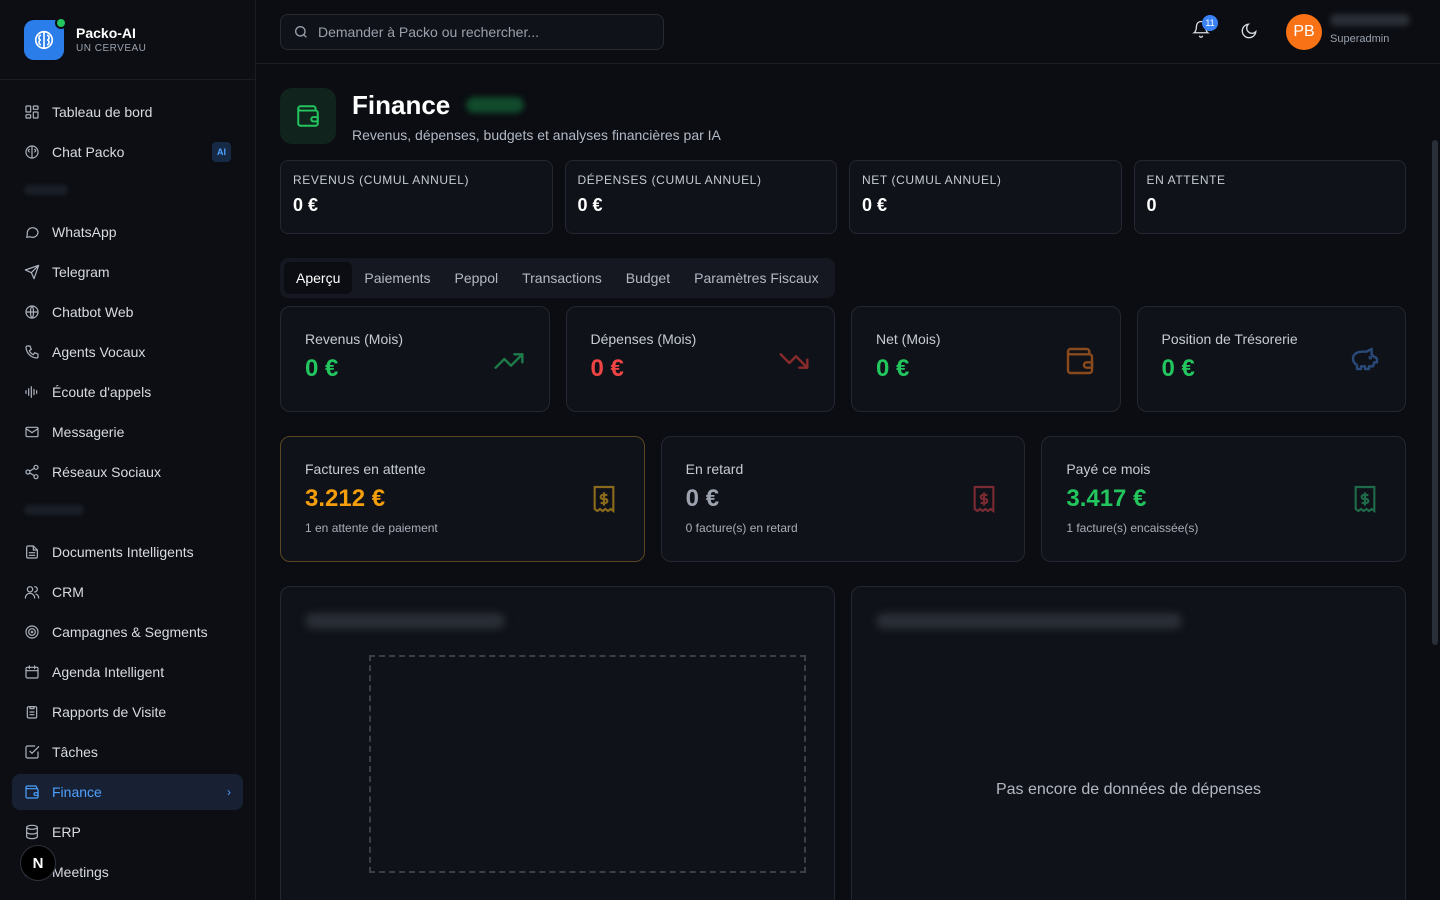 This screenshot has width=1440, height=900. Describe the element at coordinates (416, 197) in the screenshot. I see `kpi-card: REVENUS (CUMUL ANNUEL) 0 €` at that location.